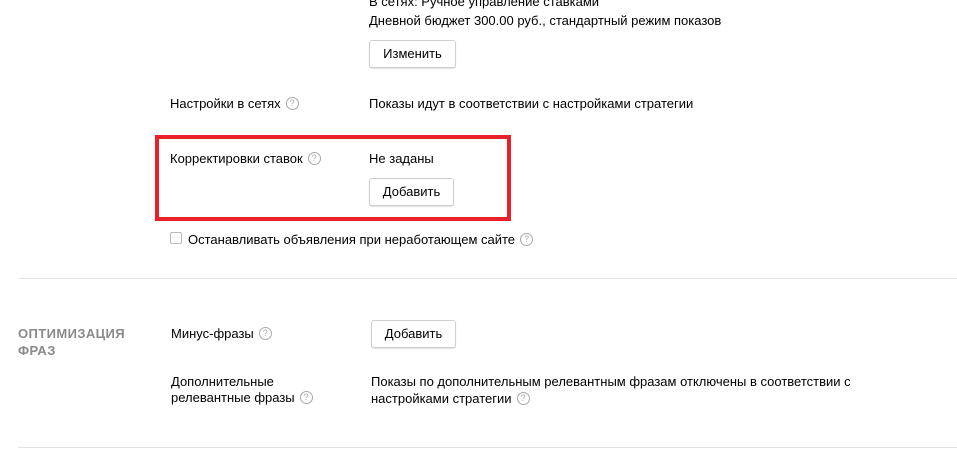  I want to click on extra-phrases-value-line2: настройками стратегии, so click(441, 398).